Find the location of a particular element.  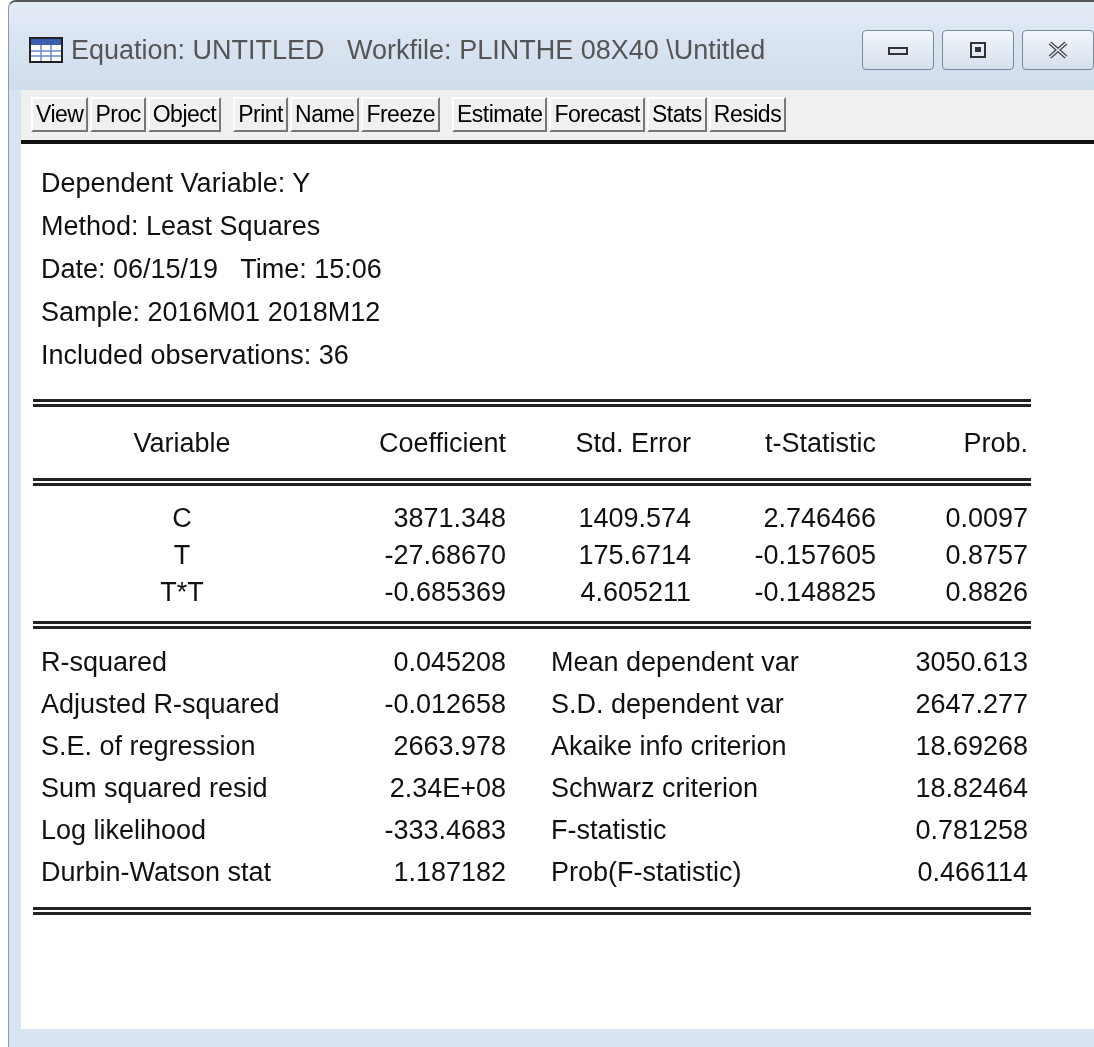

statistic-value: 0.466114 is located at coordinates (972, 872).